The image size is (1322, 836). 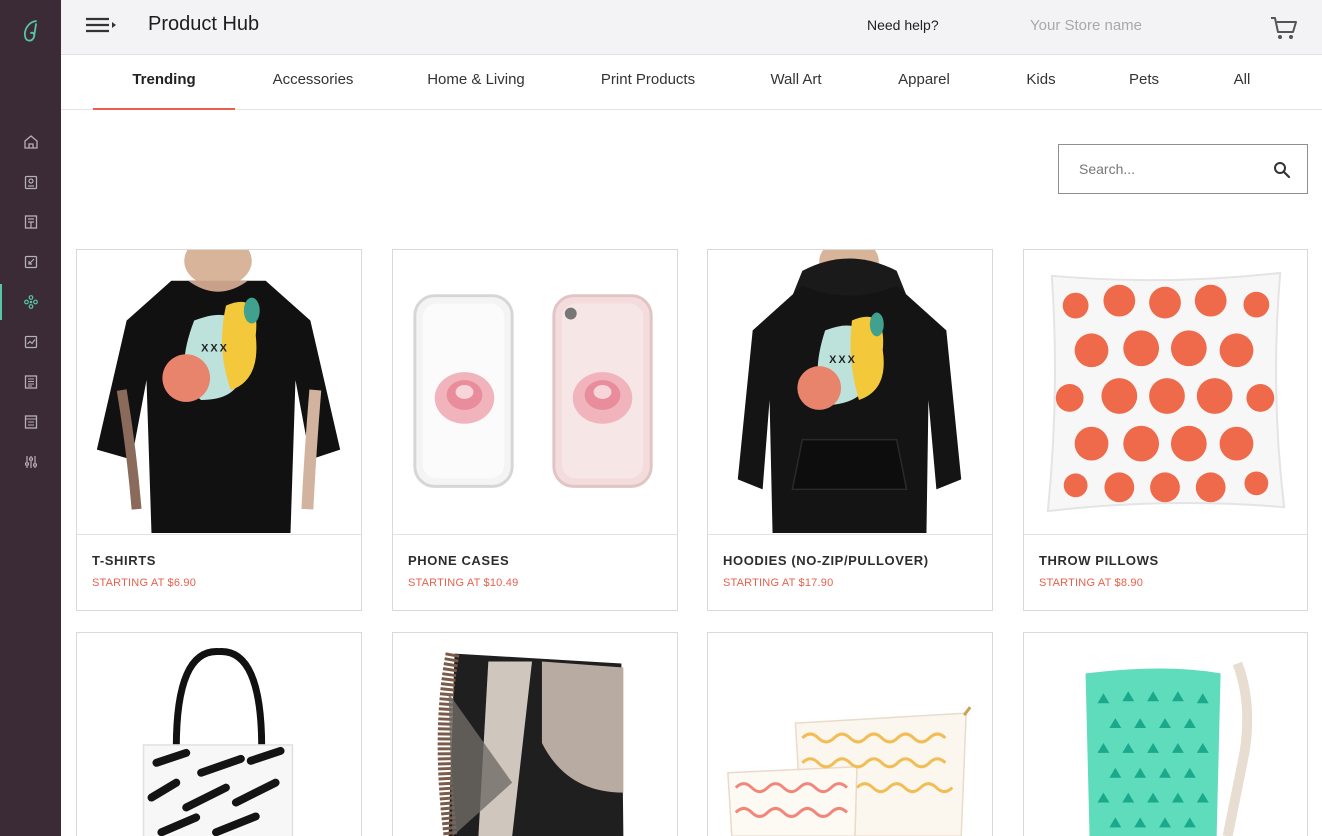 I want to click on document-icon, so click(x=30, y=222).